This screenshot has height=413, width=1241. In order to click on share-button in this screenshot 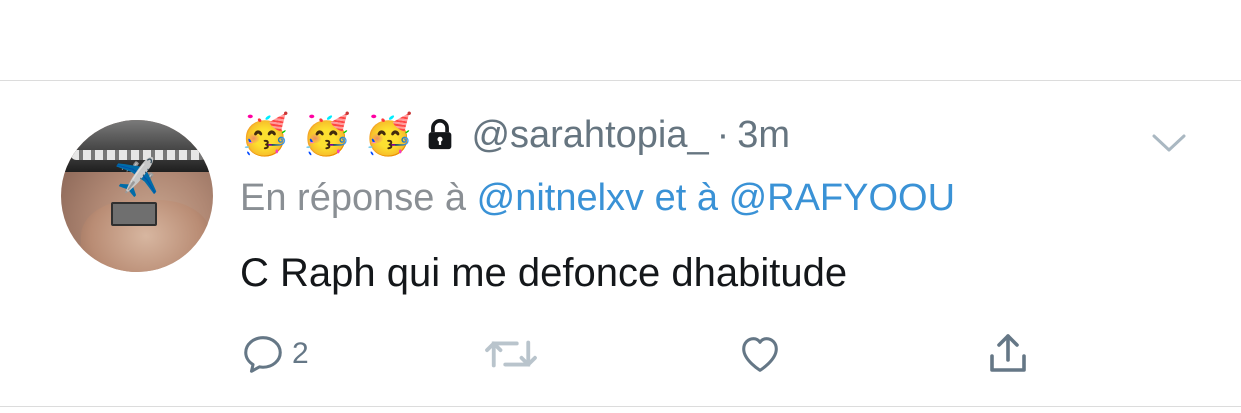, I will do `click(1008, 354)`.